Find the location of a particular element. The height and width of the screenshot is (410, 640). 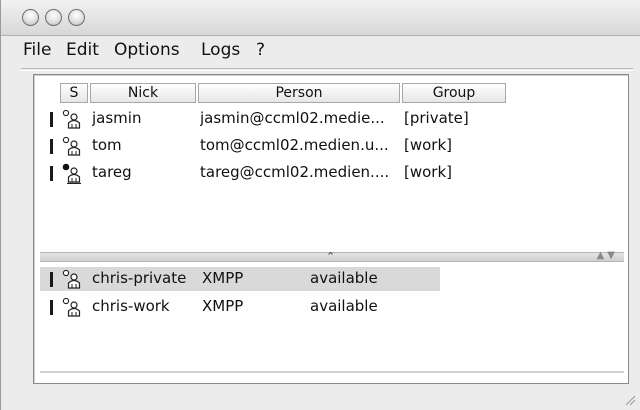

menu-divider is located at coordinates (327, 68).